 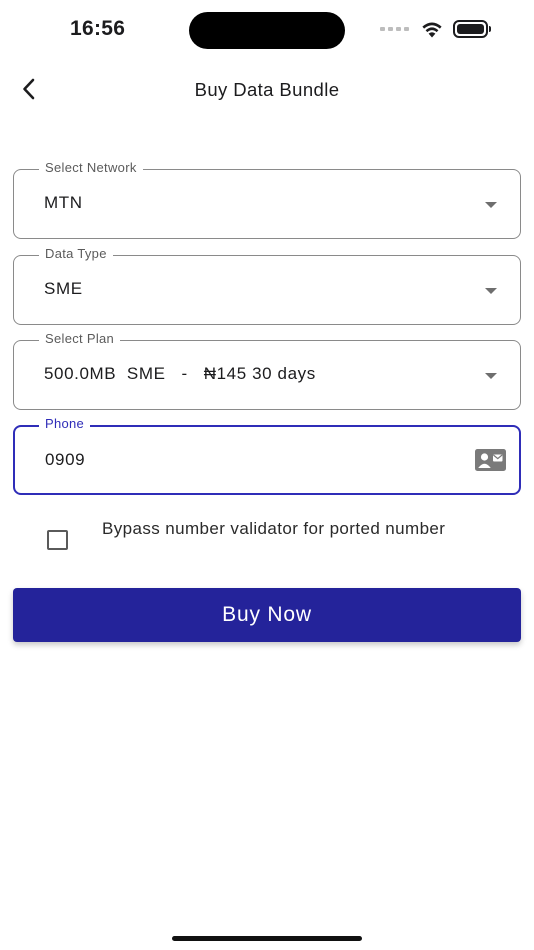 I want to click on phone-label: Phone, so click(x=65, y=423).